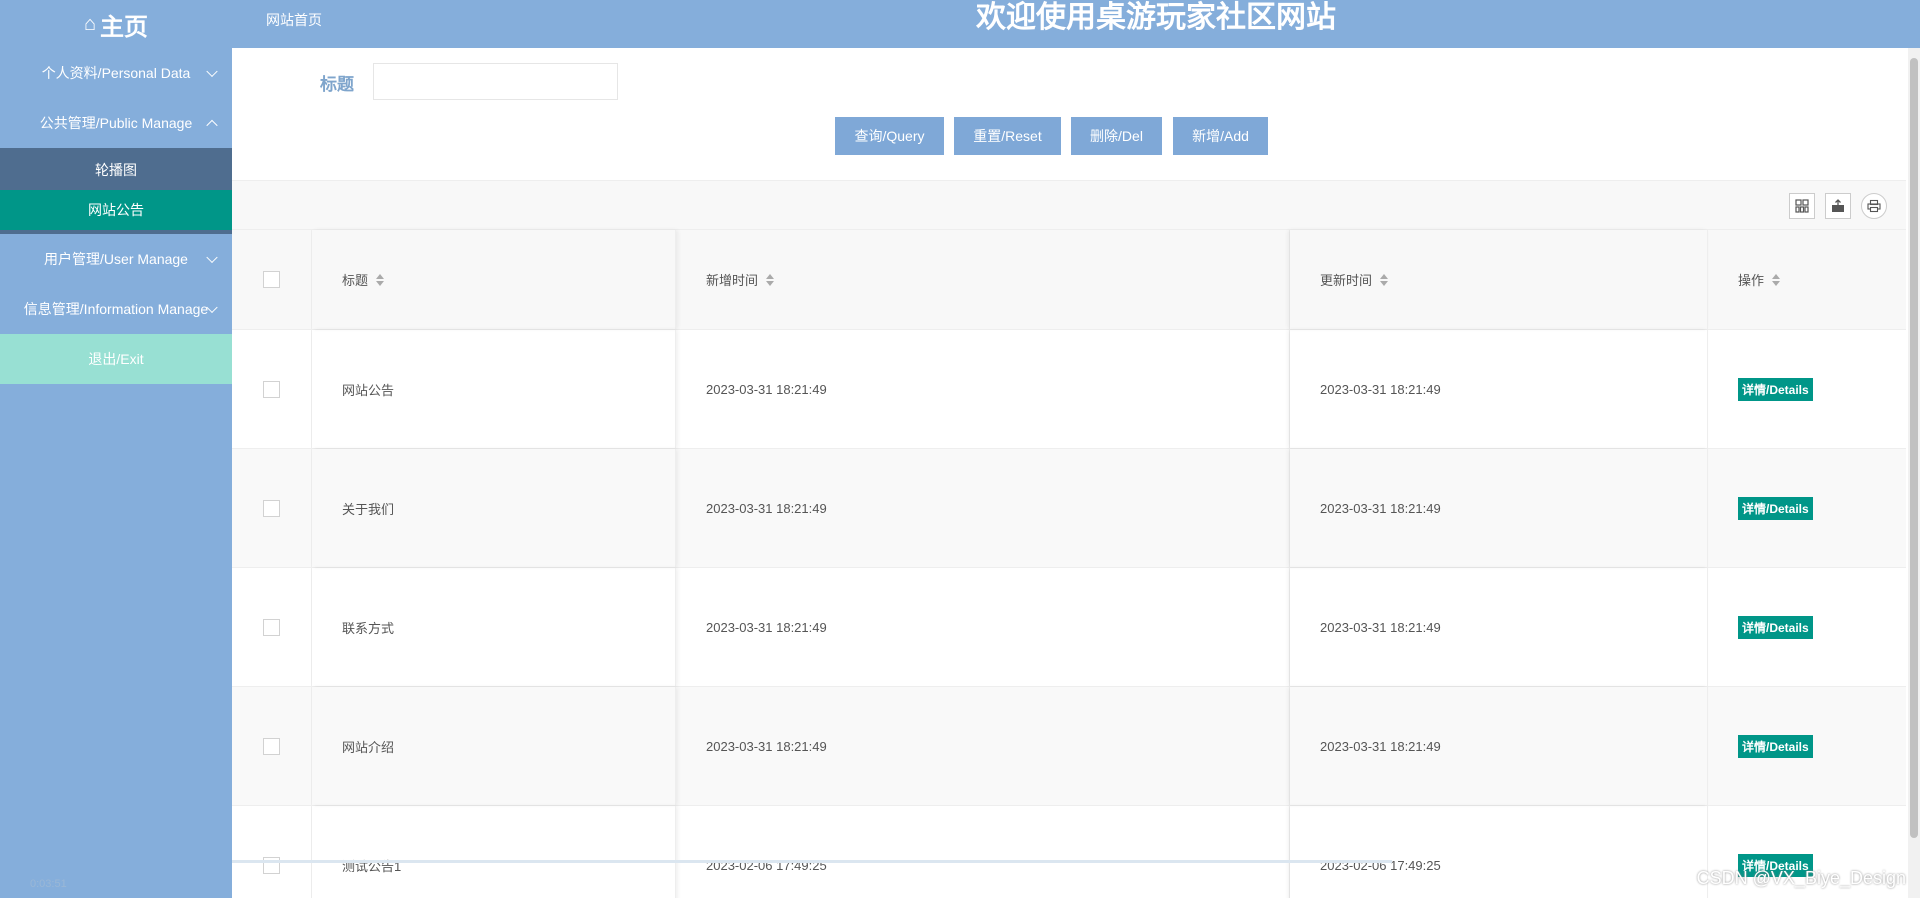 The height and width of the screenshot is (898, 1920). I want to click on row-created: 2023-02-06 17:49:25, so click(983, 852).